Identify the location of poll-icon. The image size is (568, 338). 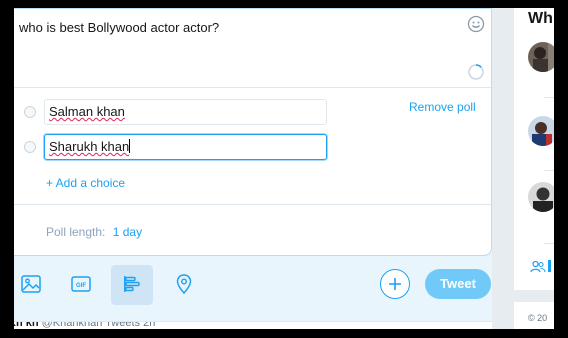
(132, 284).